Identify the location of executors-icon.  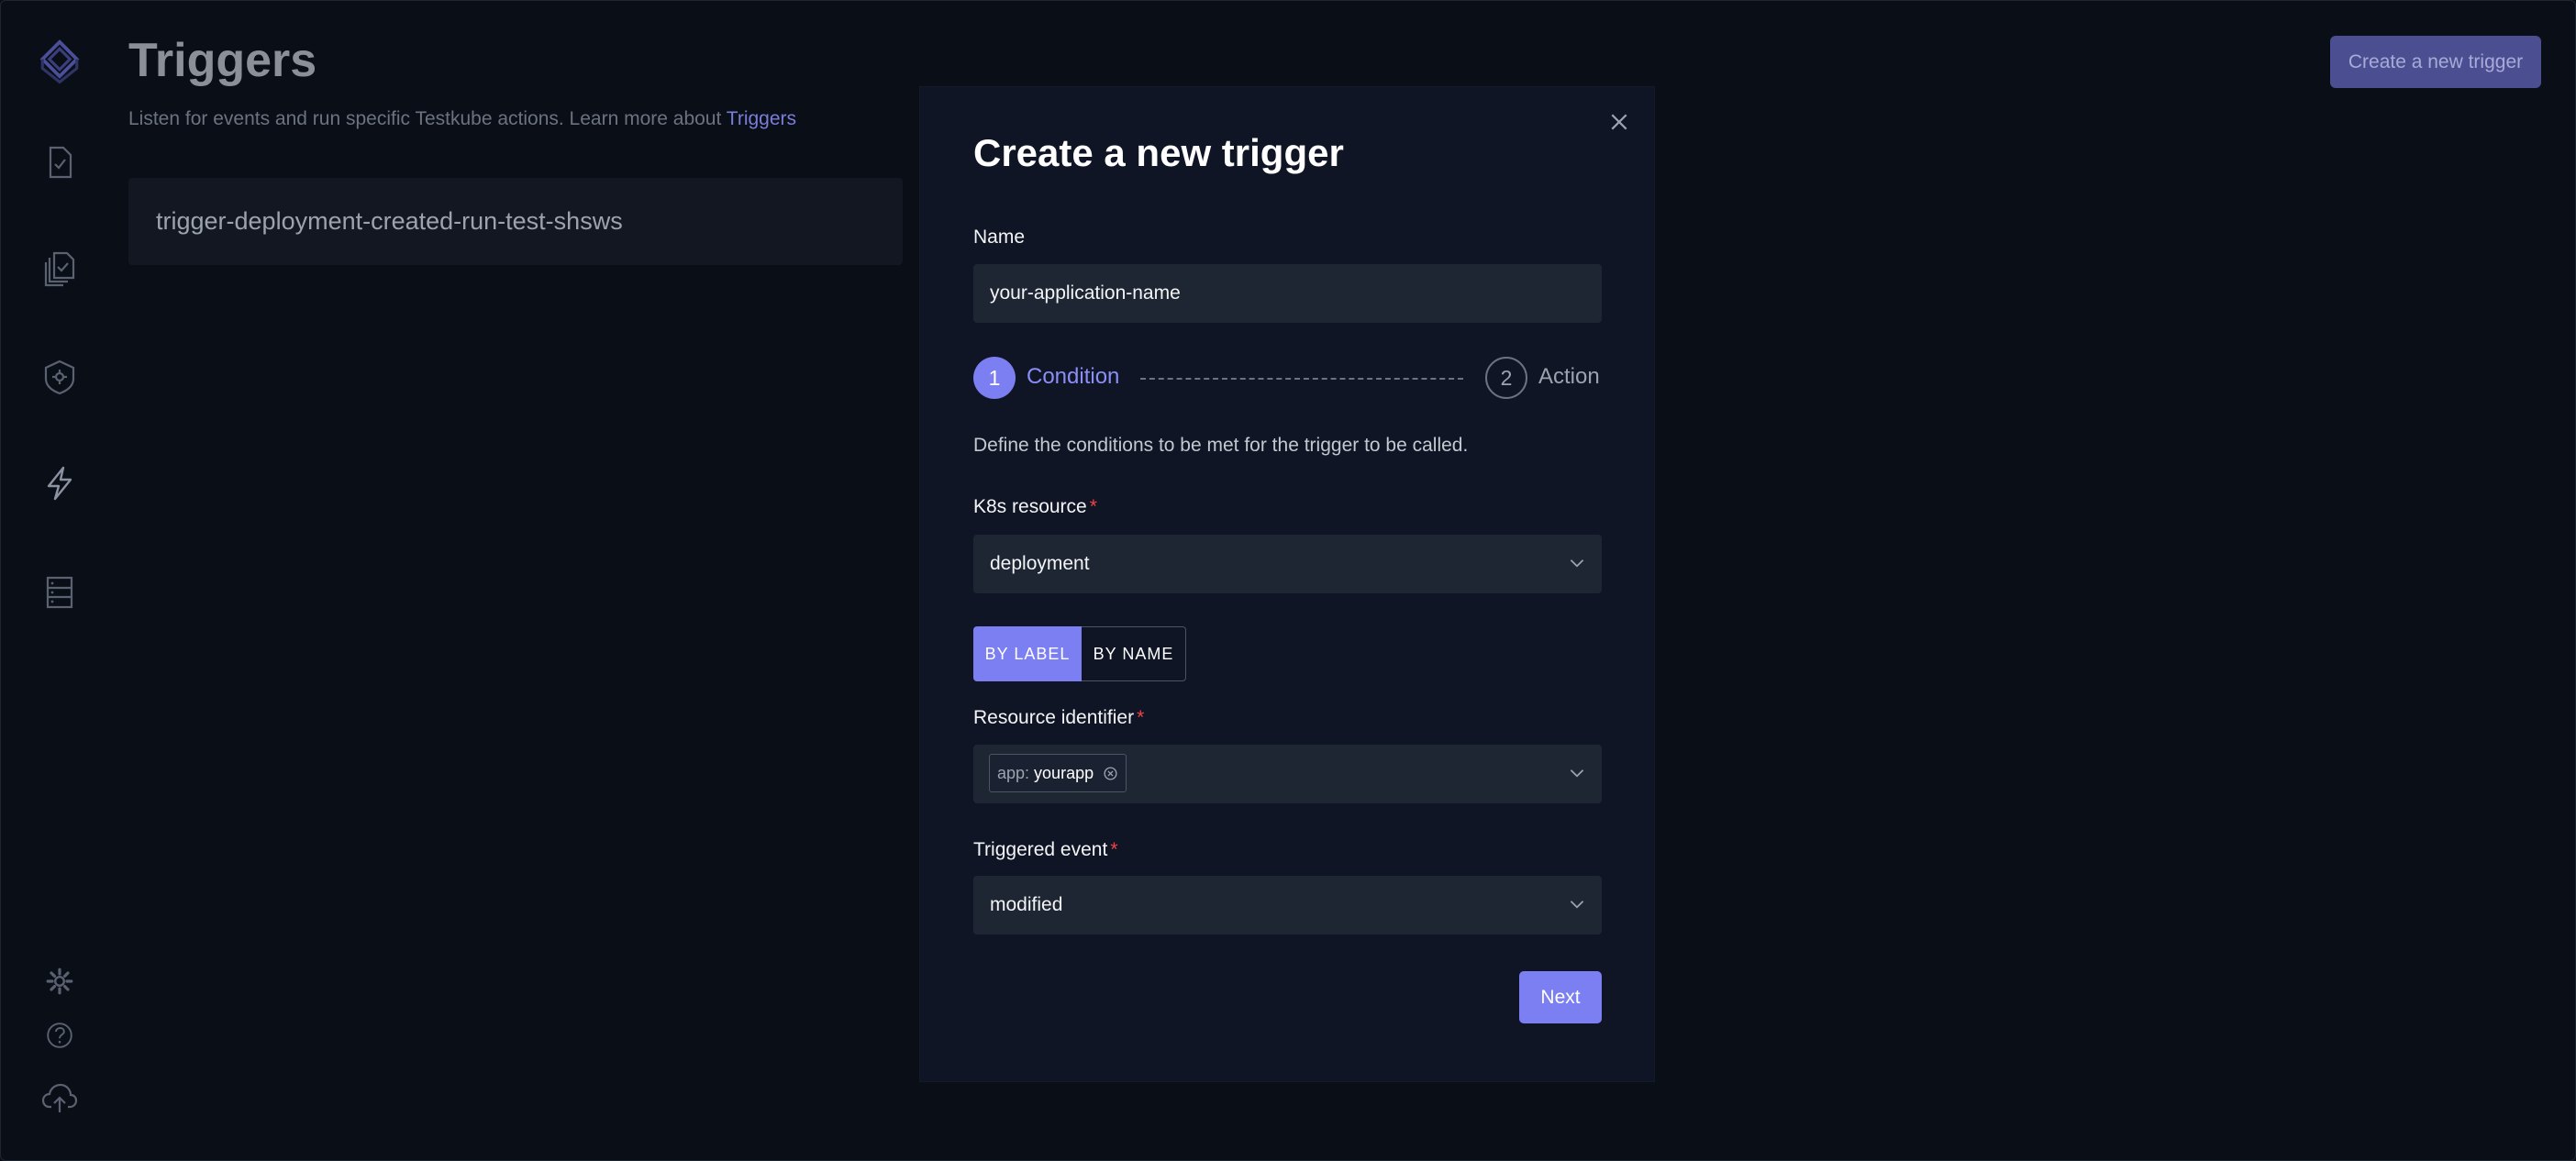
(60, 377).